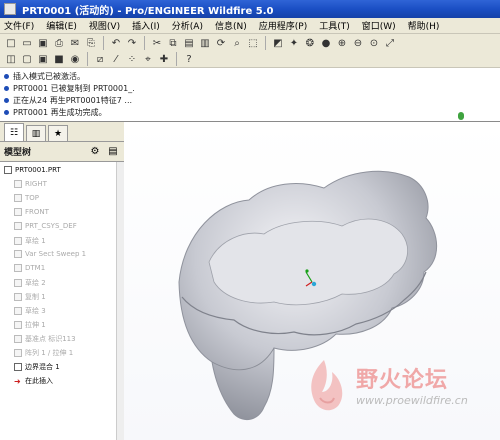 Image resolution: width=500 pixels, height=440 pixels. What do you see at coordinates (148, 59) in the screenshot?
I see `coordinate-system-icon: ⌖` at bounding box center [148, 59].